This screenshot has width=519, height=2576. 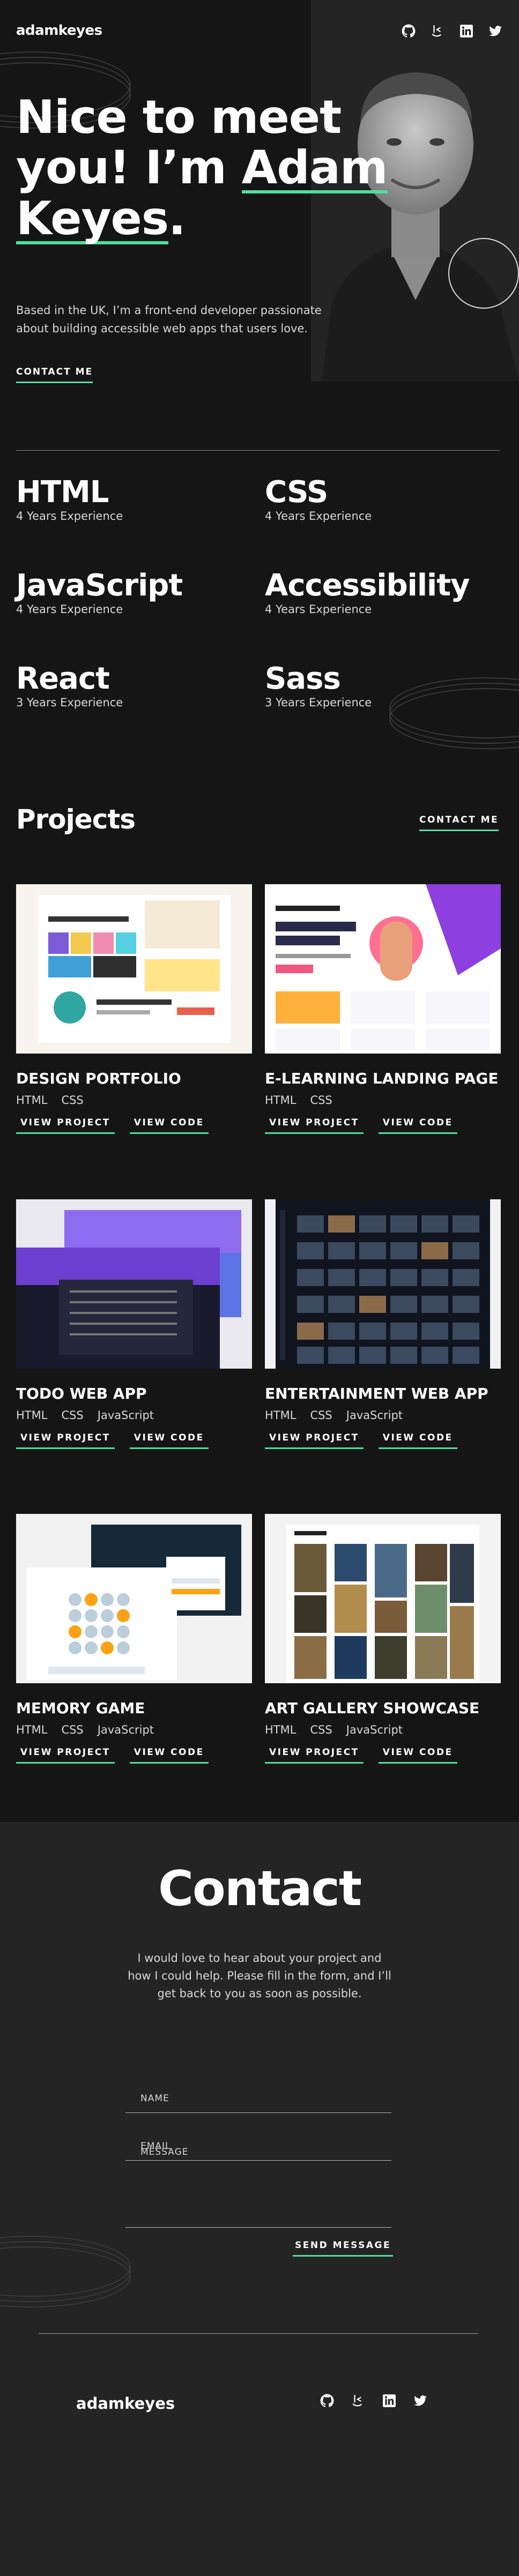 What do you see at coordinates (100, 586) in the screenshot?
I see `skill-name: JavaScript` at bounding box center [100, 586].